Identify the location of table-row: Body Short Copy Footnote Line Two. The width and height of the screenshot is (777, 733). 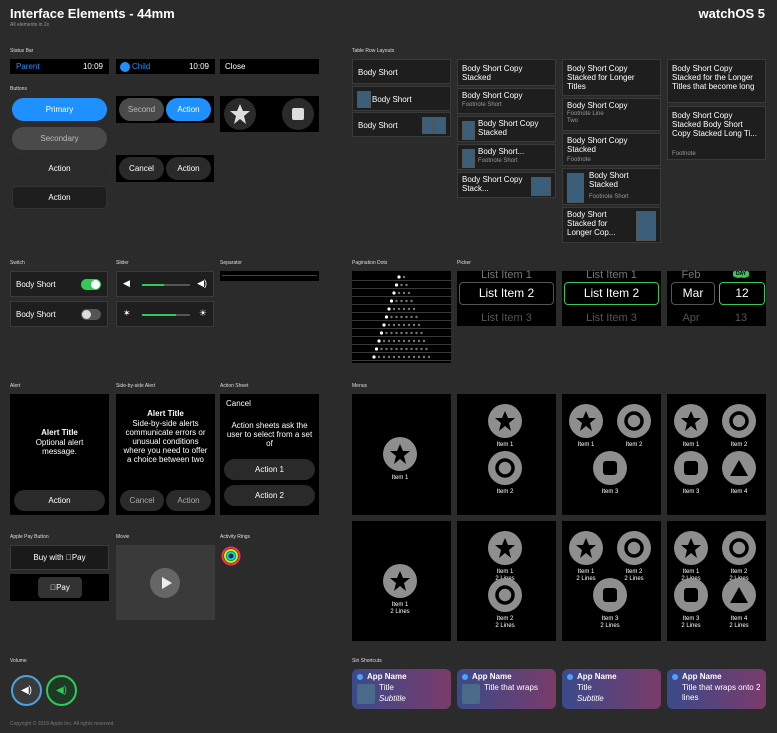
(611, 114).